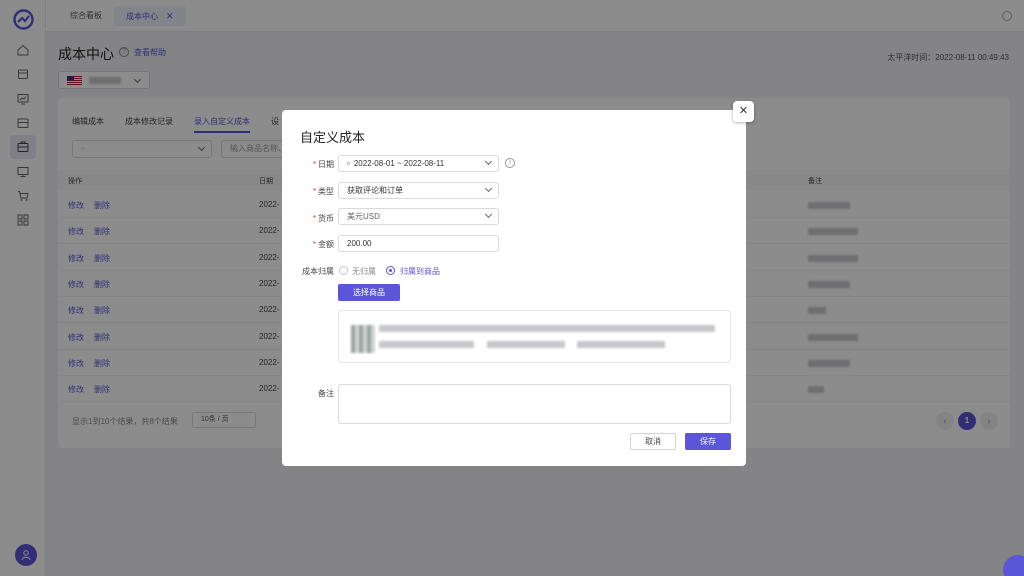 The image size is (1024, 576). Describe the element at coordinates (418, 163) in the screenshot. I see `date-range-picker: ▫ 2022-08-01 ~ 2022-08-11` at that location.